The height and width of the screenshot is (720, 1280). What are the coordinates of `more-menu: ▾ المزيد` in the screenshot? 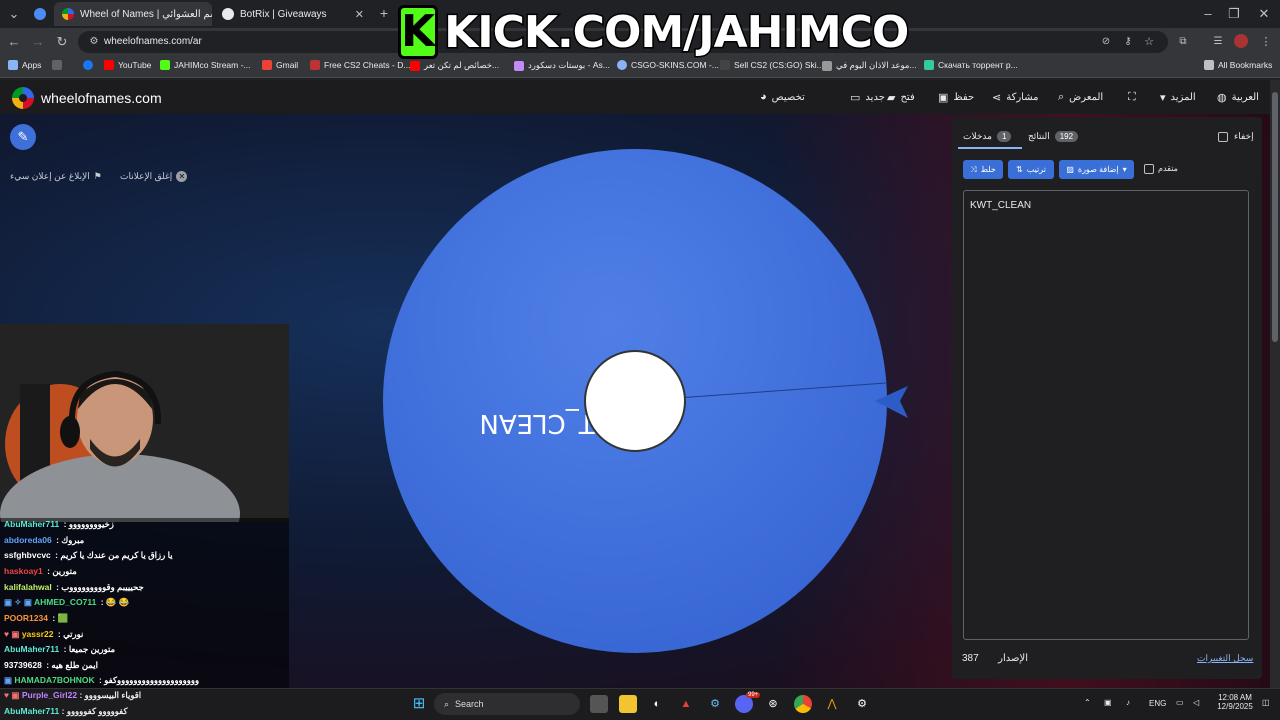 It's located at (1178, 97).